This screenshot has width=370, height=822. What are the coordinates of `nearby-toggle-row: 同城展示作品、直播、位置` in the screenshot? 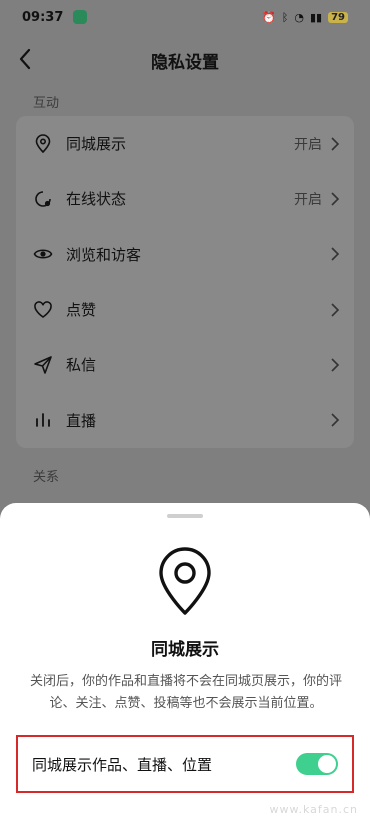 It's located at (185, 764).